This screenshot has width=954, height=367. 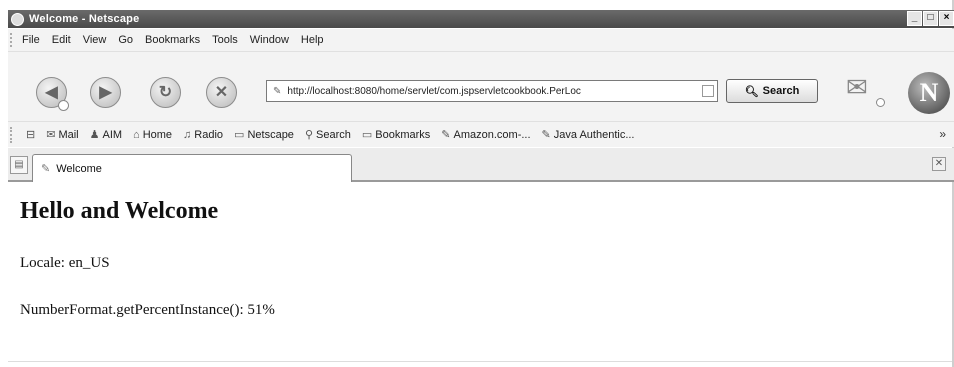 What do you see at coordinates (17, 19) in the screenshot?
I see `netscape-app-icon` at bounding box center [17, 19].